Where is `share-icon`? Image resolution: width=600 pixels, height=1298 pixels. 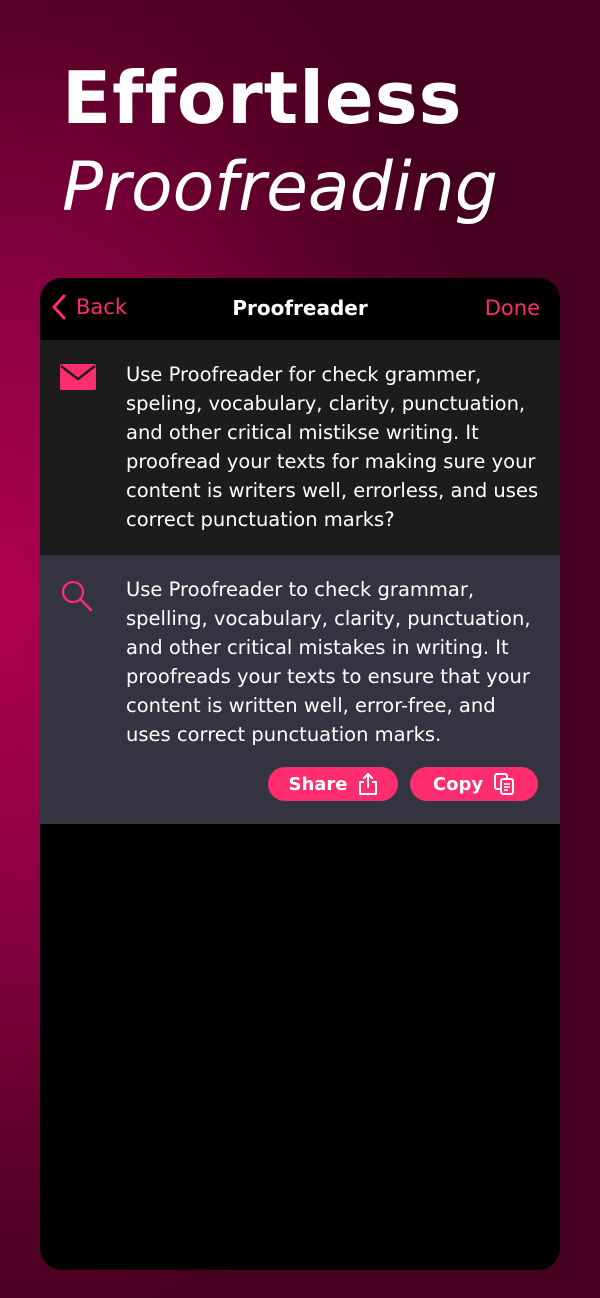 share-icon is located at coordinates (367, 784).